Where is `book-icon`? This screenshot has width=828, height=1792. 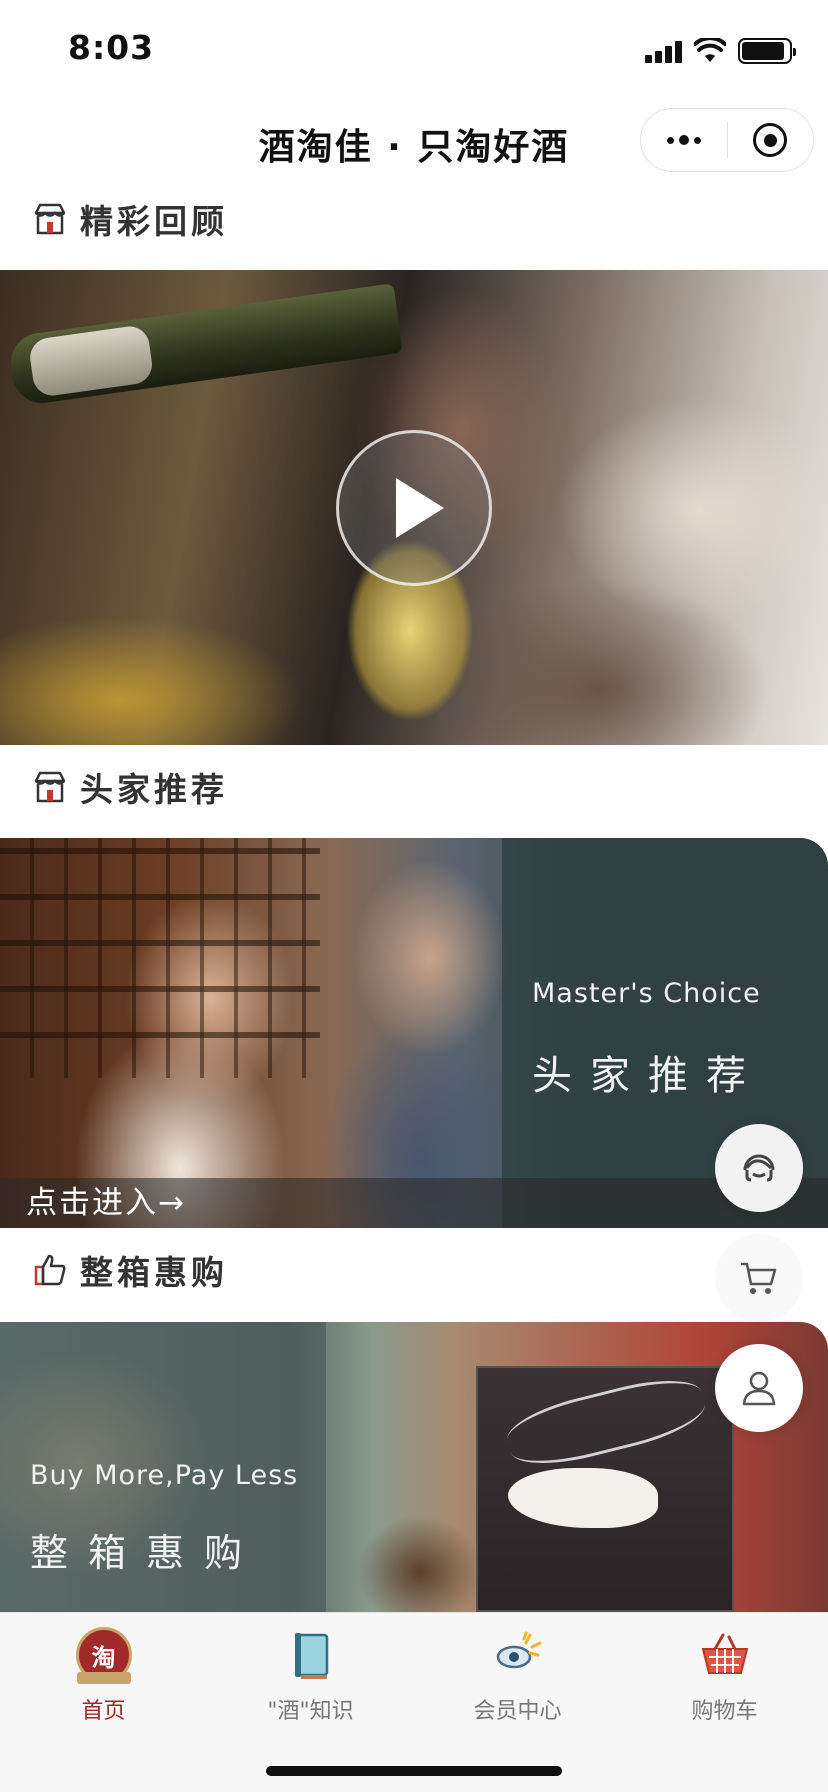
book-icon is located at coordinates (311, 1655).